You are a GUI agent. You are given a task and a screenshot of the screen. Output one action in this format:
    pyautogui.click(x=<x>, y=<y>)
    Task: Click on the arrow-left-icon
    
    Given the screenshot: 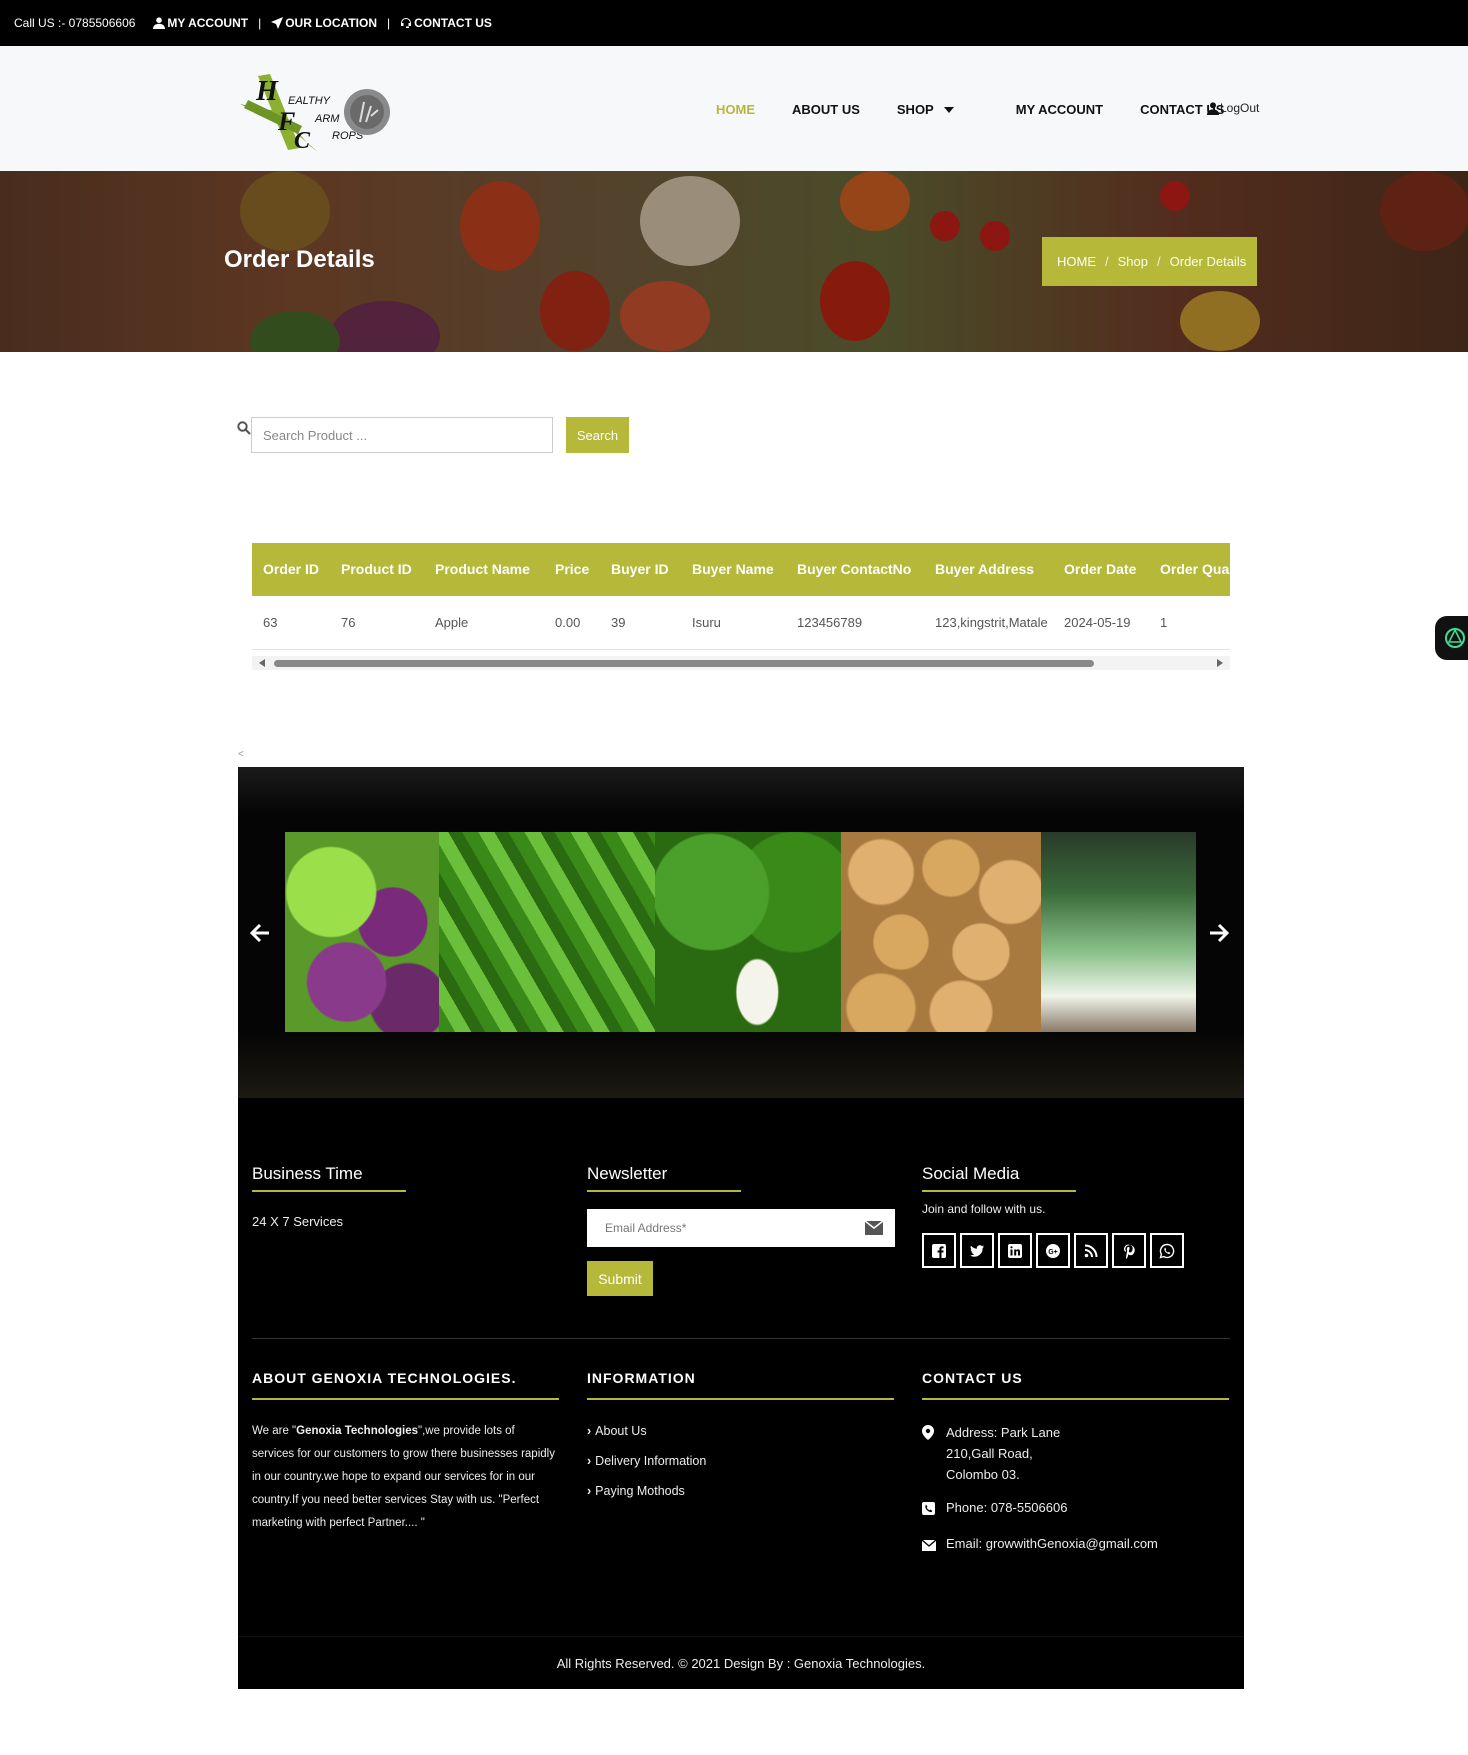 What is the action you would take?
    pyautogui.click(x=259, y=933)
    